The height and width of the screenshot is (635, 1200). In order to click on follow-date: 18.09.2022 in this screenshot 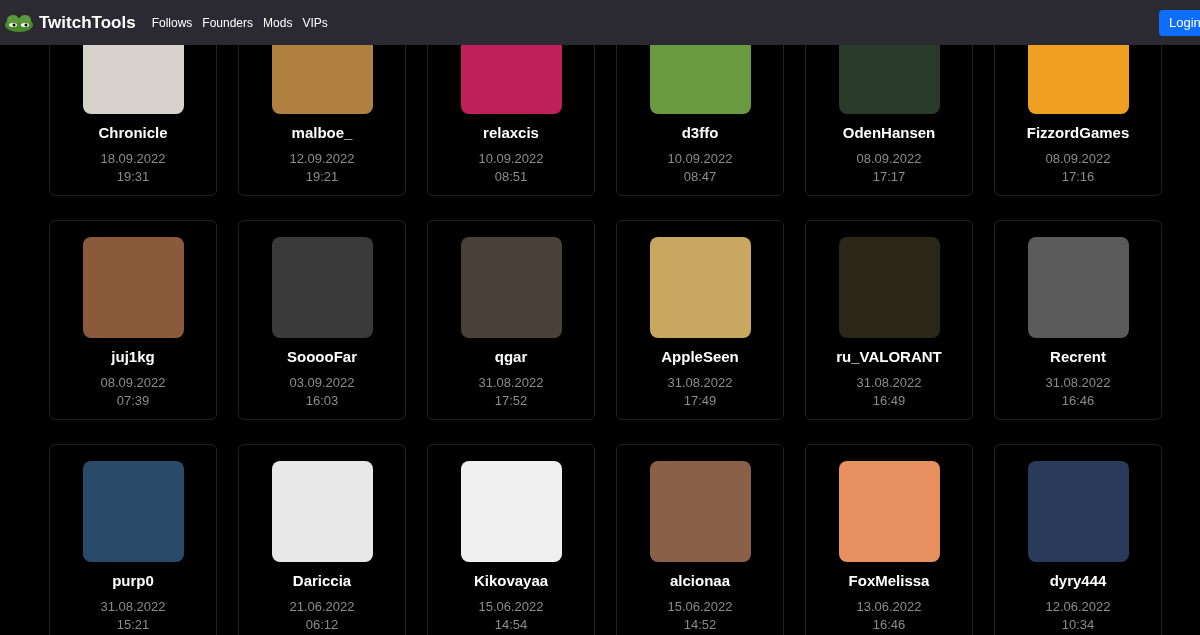, I will do `click(133, 158)`.